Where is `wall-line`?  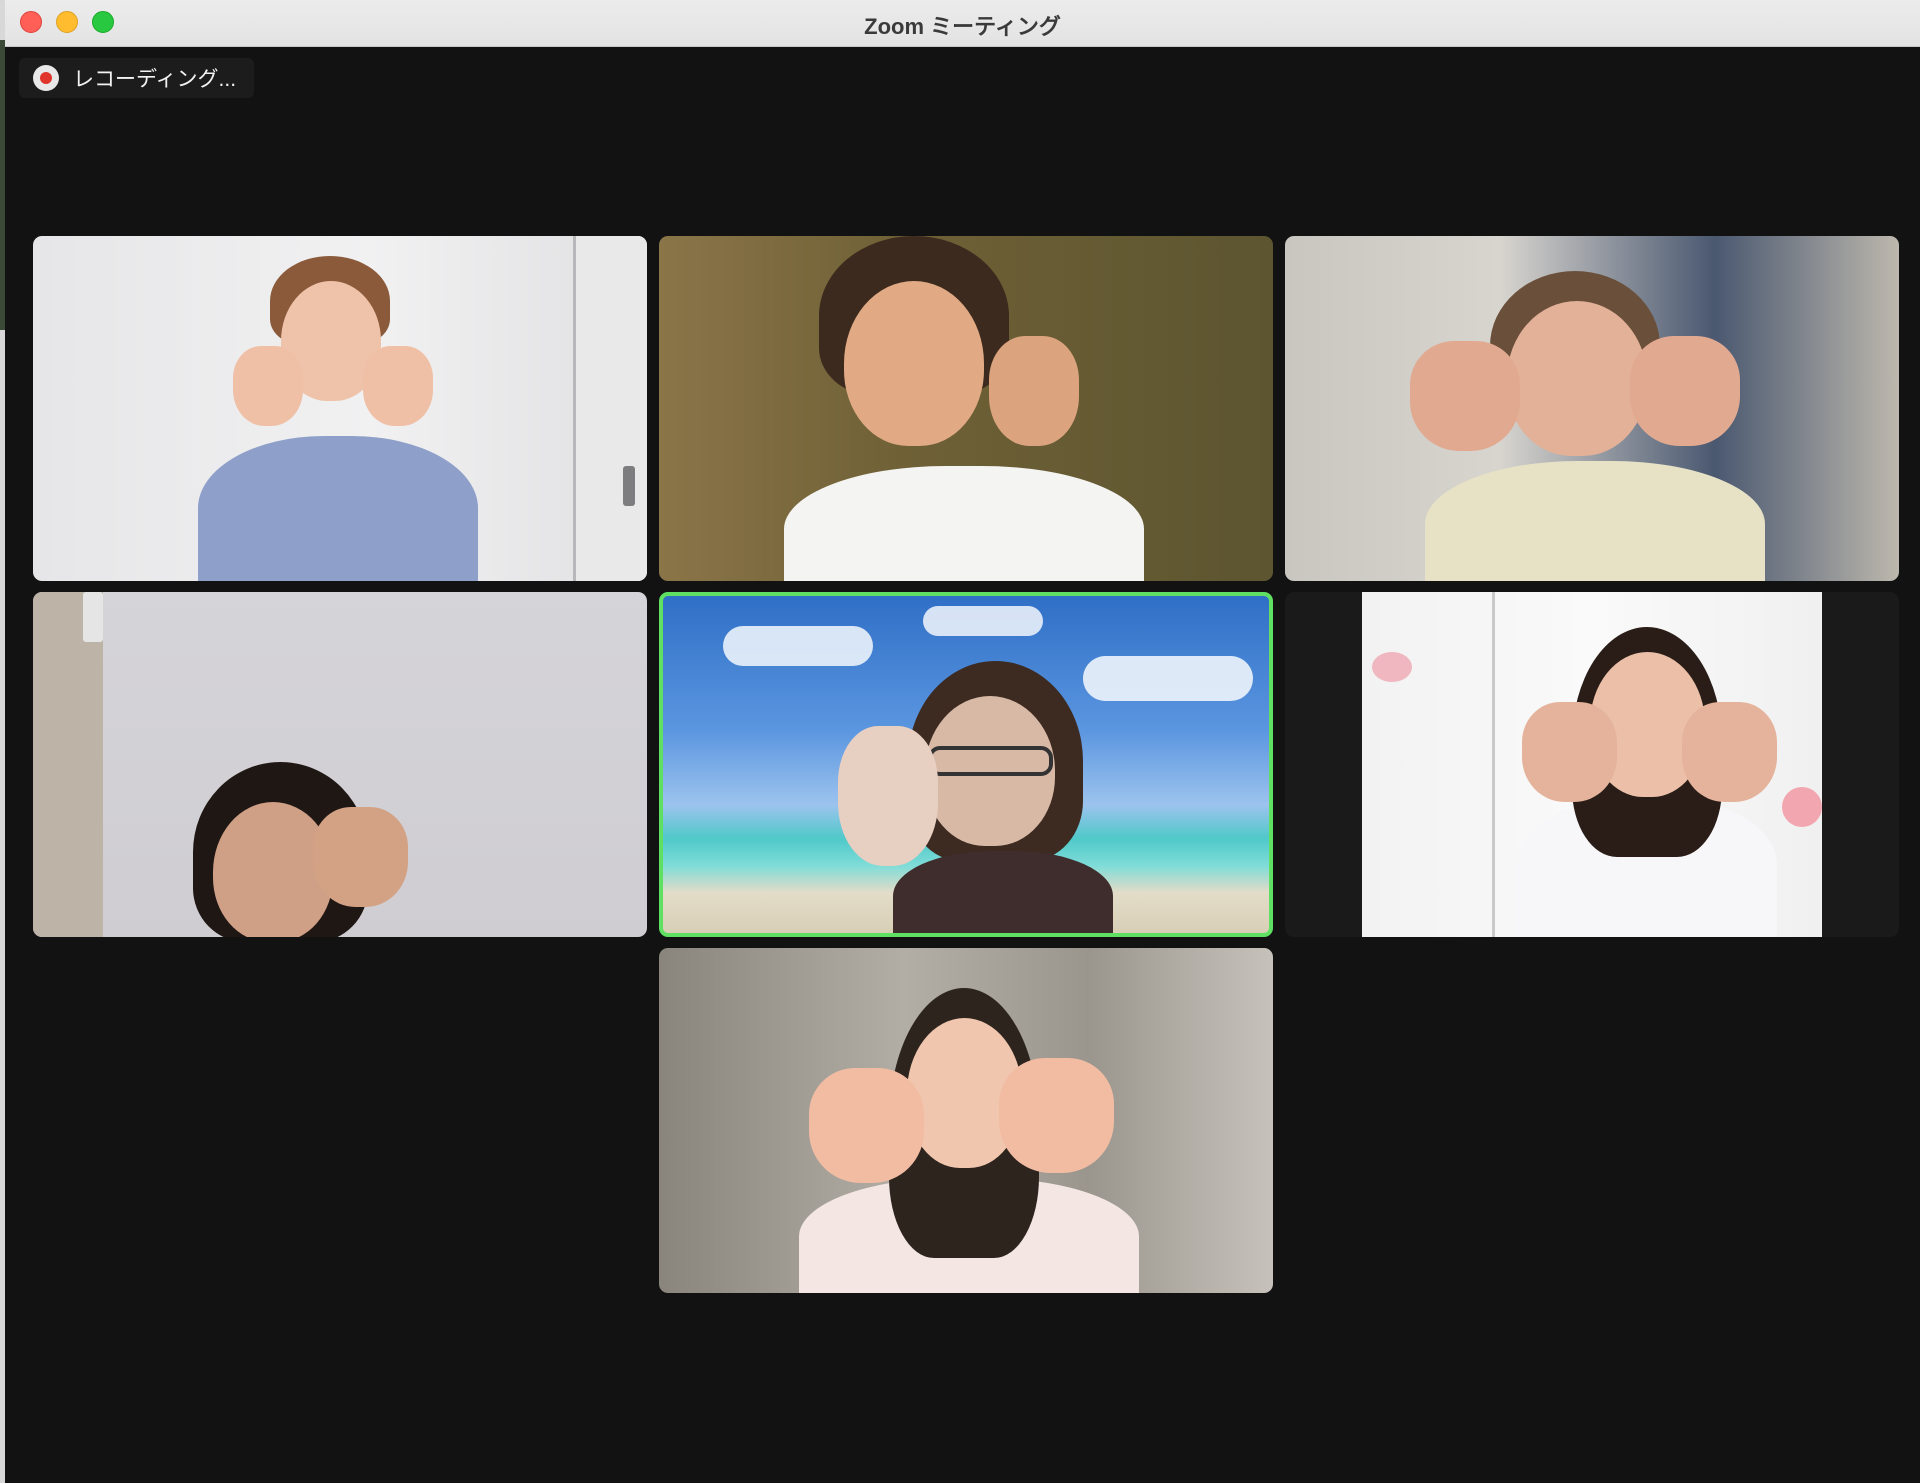 wall-line is located at coordinates (1493, 764).